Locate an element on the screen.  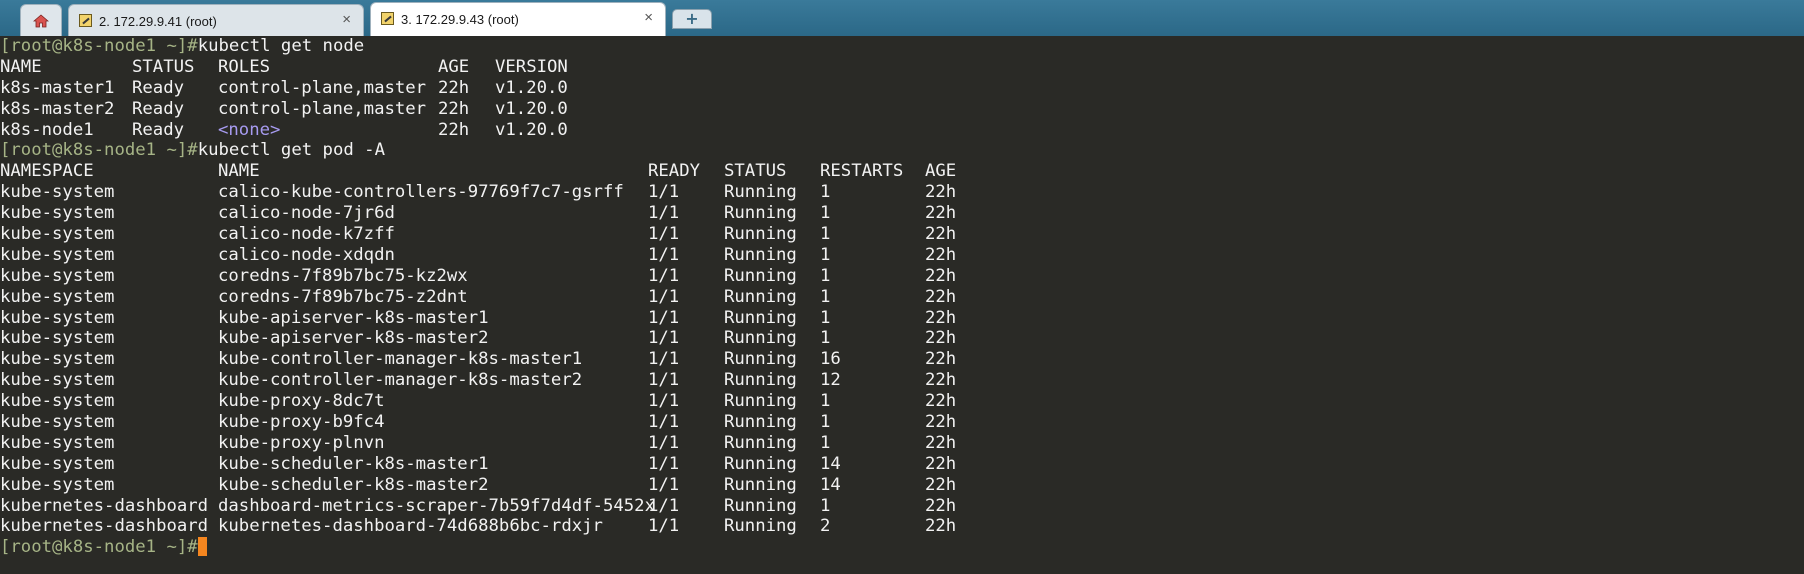
shell-prompt: [root@k8s-node1 ~]#kubectl get node is located at coordinates (182, 46).